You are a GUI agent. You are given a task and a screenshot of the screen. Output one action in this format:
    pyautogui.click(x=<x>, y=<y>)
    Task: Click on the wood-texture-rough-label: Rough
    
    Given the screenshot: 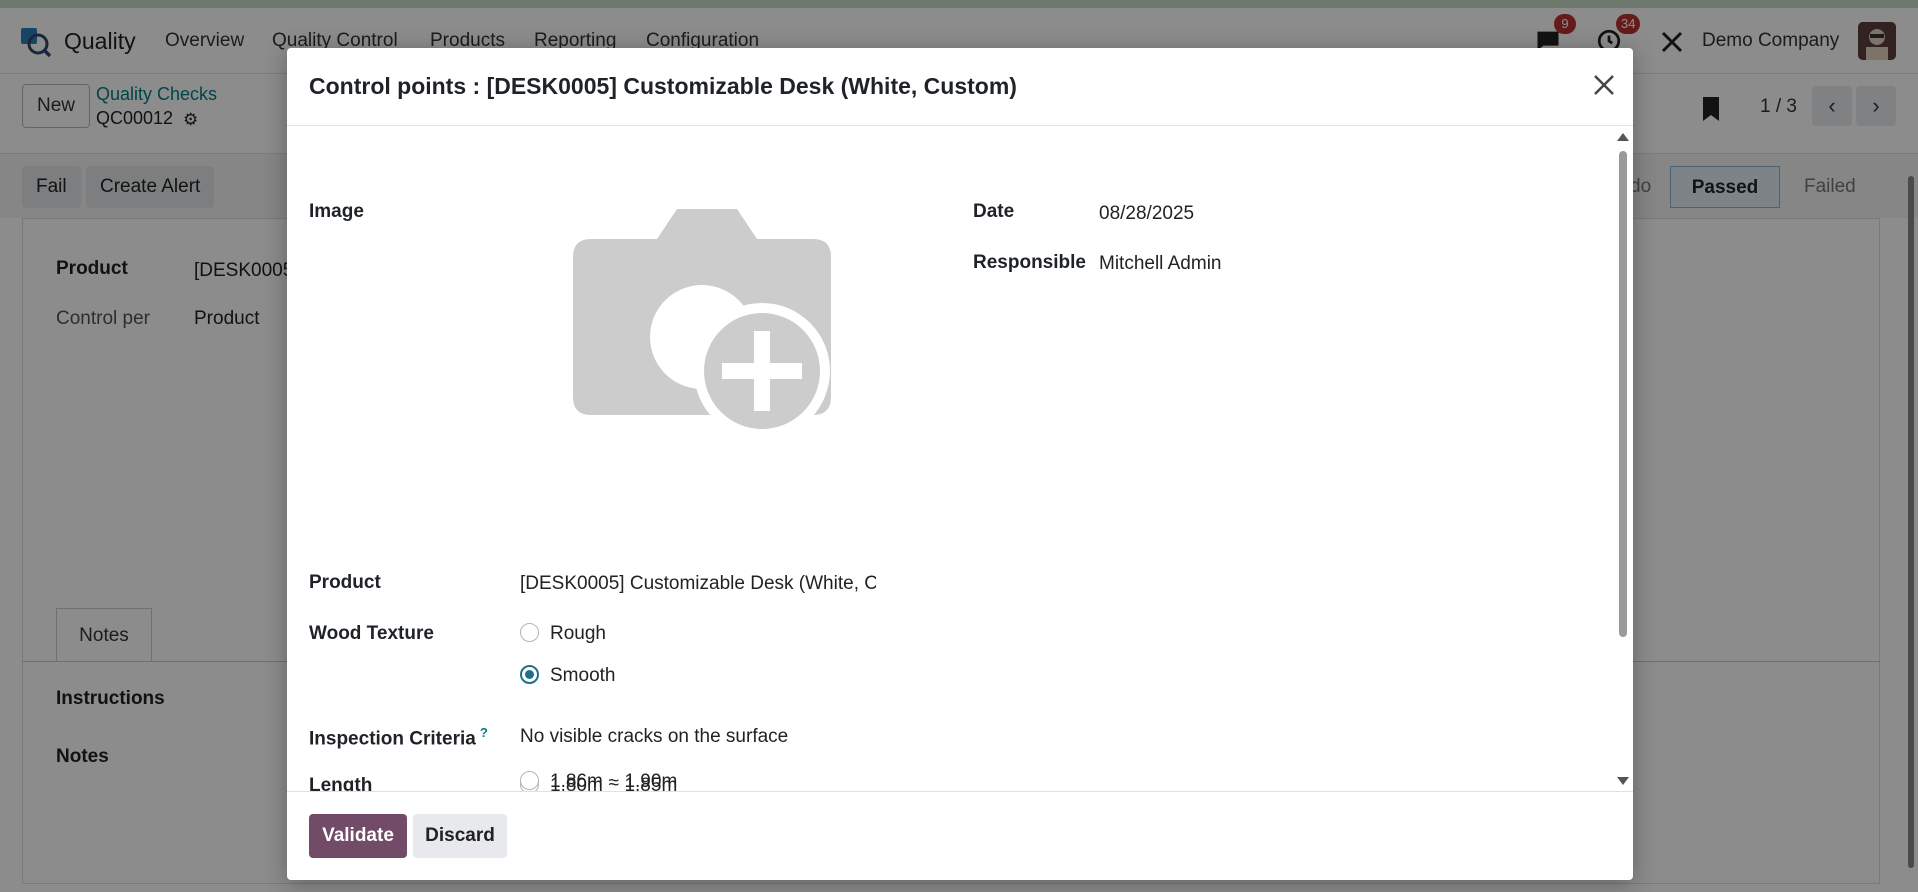 What is the action you would take?
    pyautogui.click(x=578, y=634)
    